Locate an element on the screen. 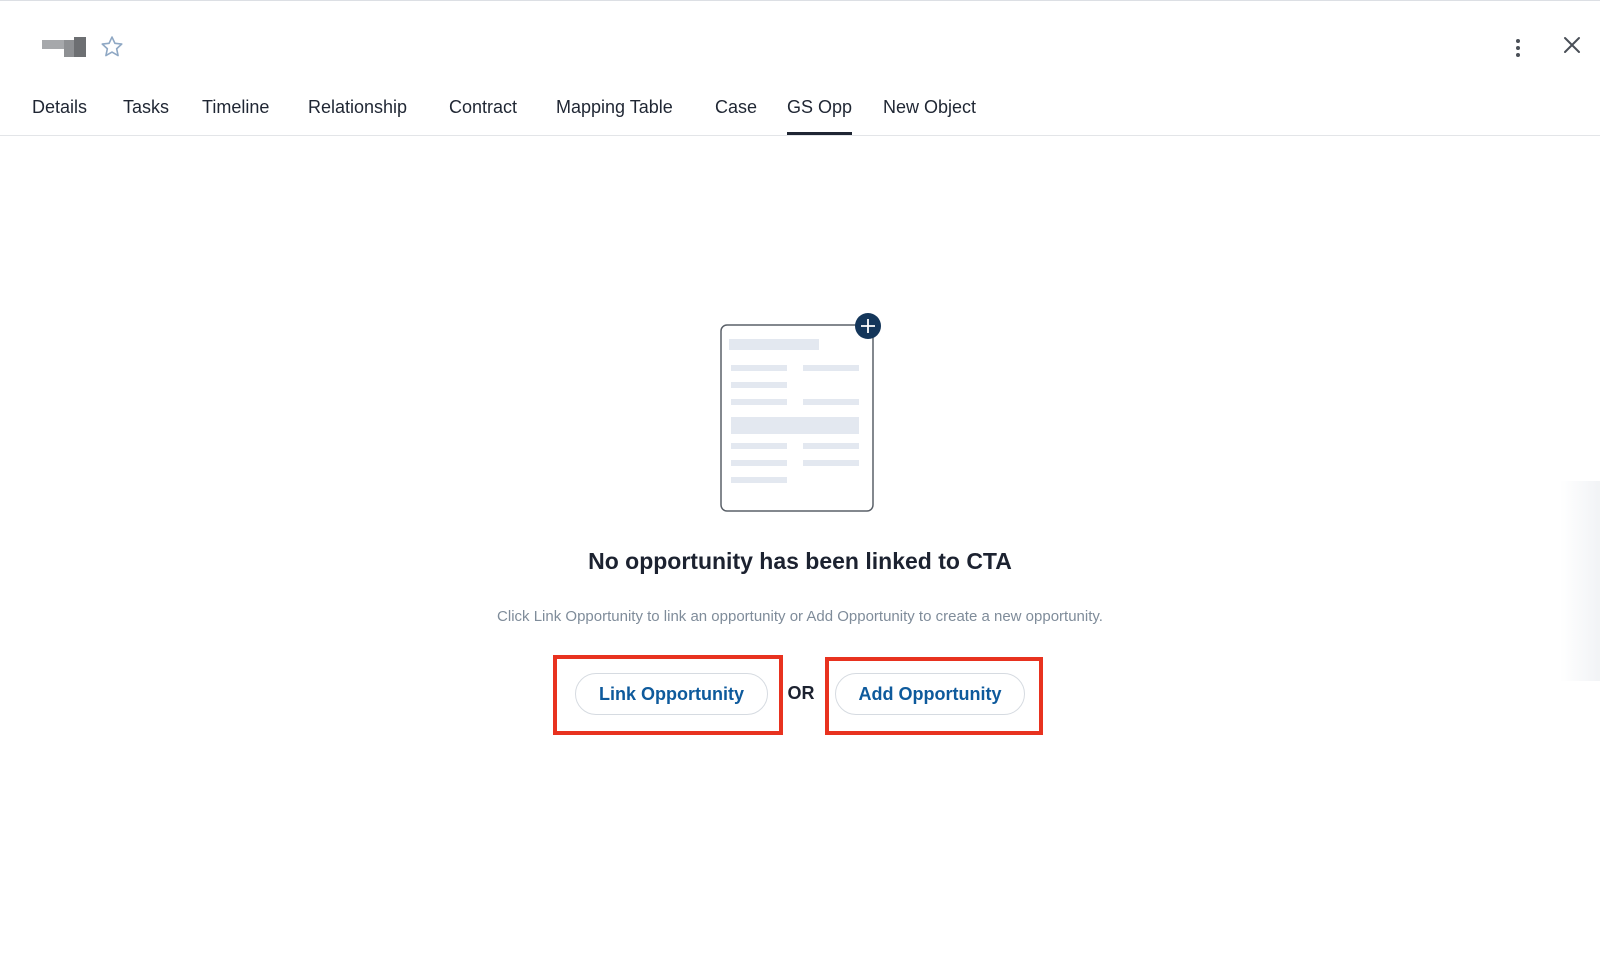 The image size is (1600, 970). link-opportunity-button: Link Opportunity is located at coordinates (671, 694).